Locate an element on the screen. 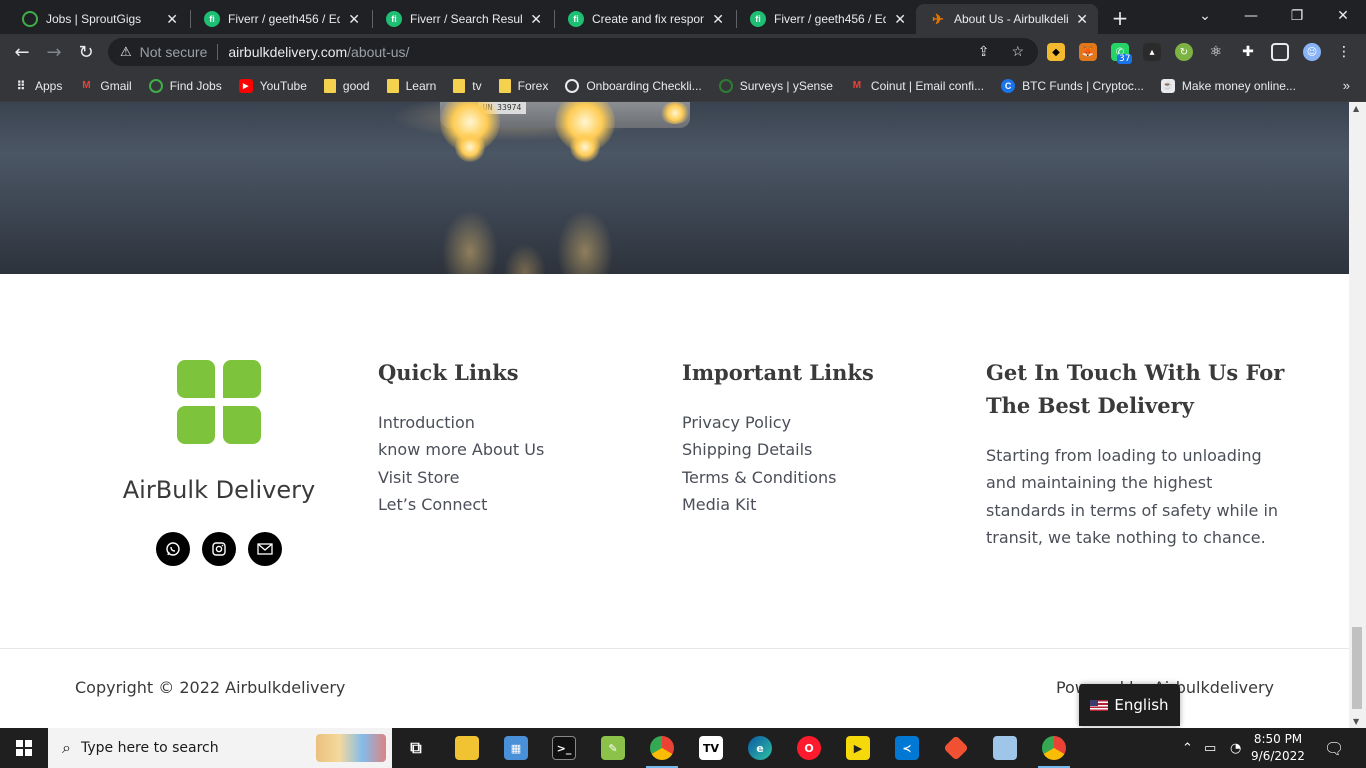  tab-search-chevron-icon: ⌄ is located at coordinates (1205, 16).